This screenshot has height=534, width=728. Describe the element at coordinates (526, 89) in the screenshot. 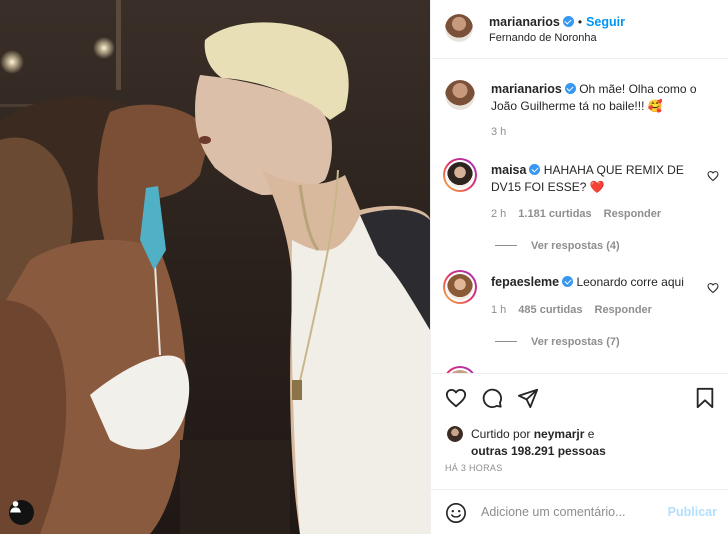

I see `caption-author: marianarios` at that location.